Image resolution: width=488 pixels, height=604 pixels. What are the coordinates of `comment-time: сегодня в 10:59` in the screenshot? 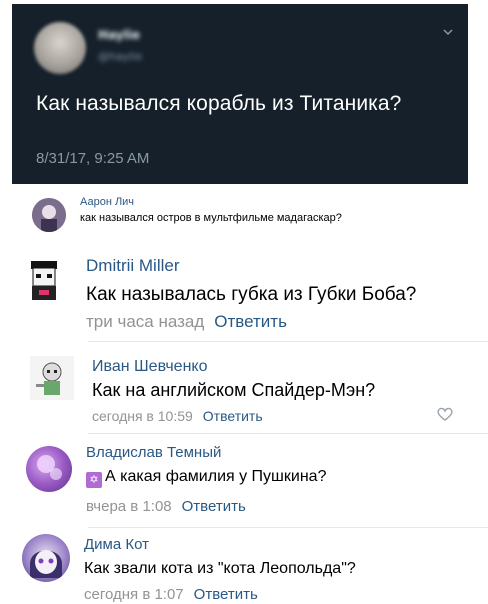 It's located at (142, 416).